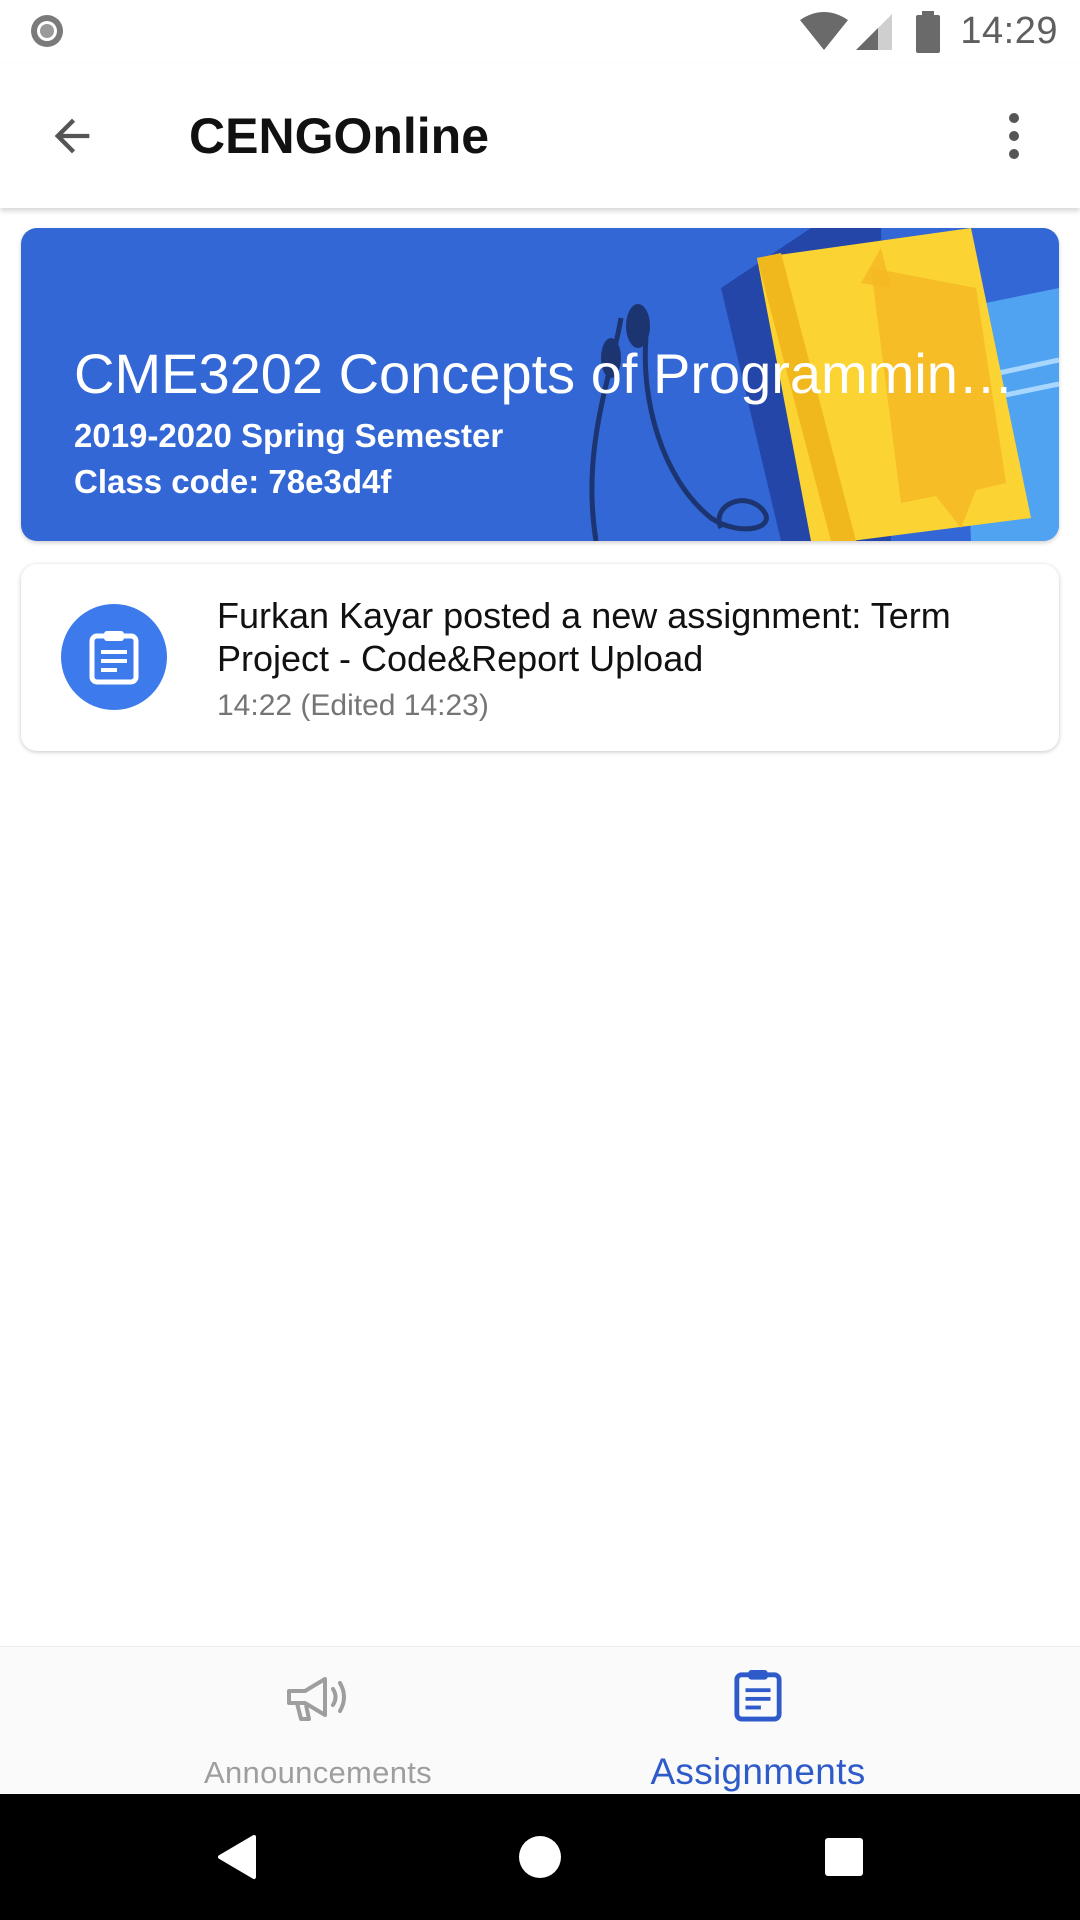 This screenshot has width=1080, height=1920. Describe the element at coordinates (540, 135) in the screenshot. I see `app-bar: CENGOnline` at that location.